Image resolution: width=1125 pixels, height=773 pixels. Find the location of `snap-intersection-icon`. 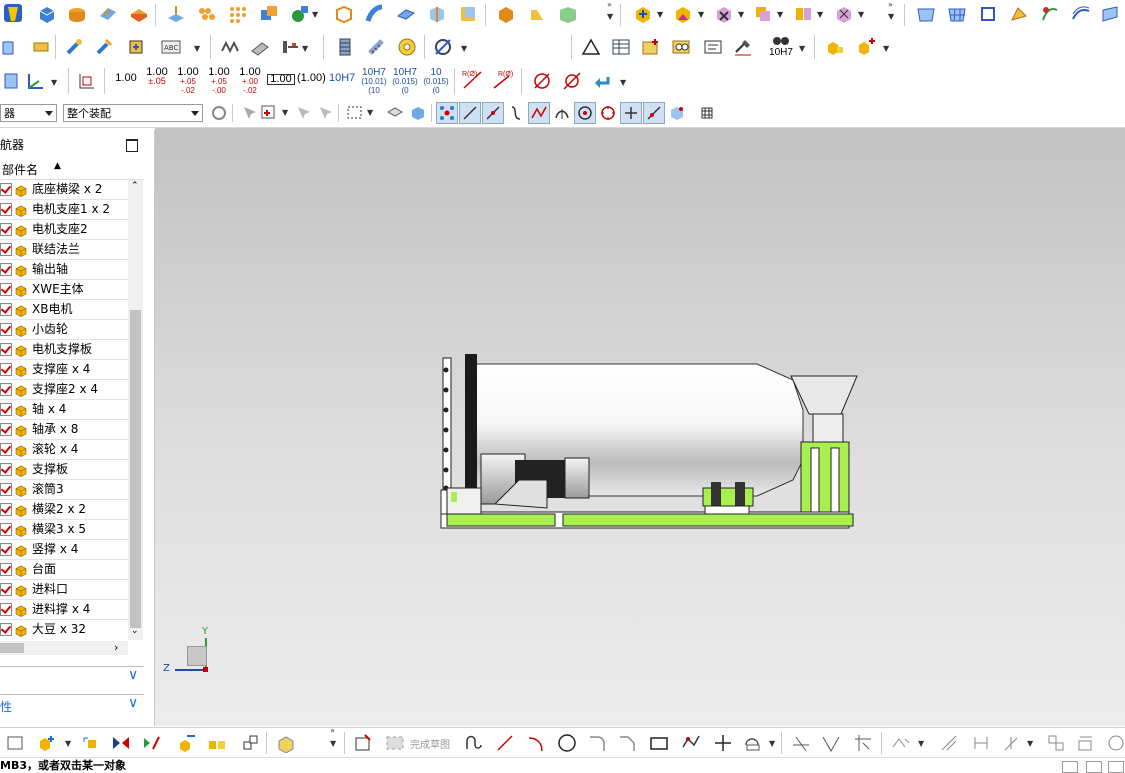

snap-intersection-icon is located at coordinates (539, 113).